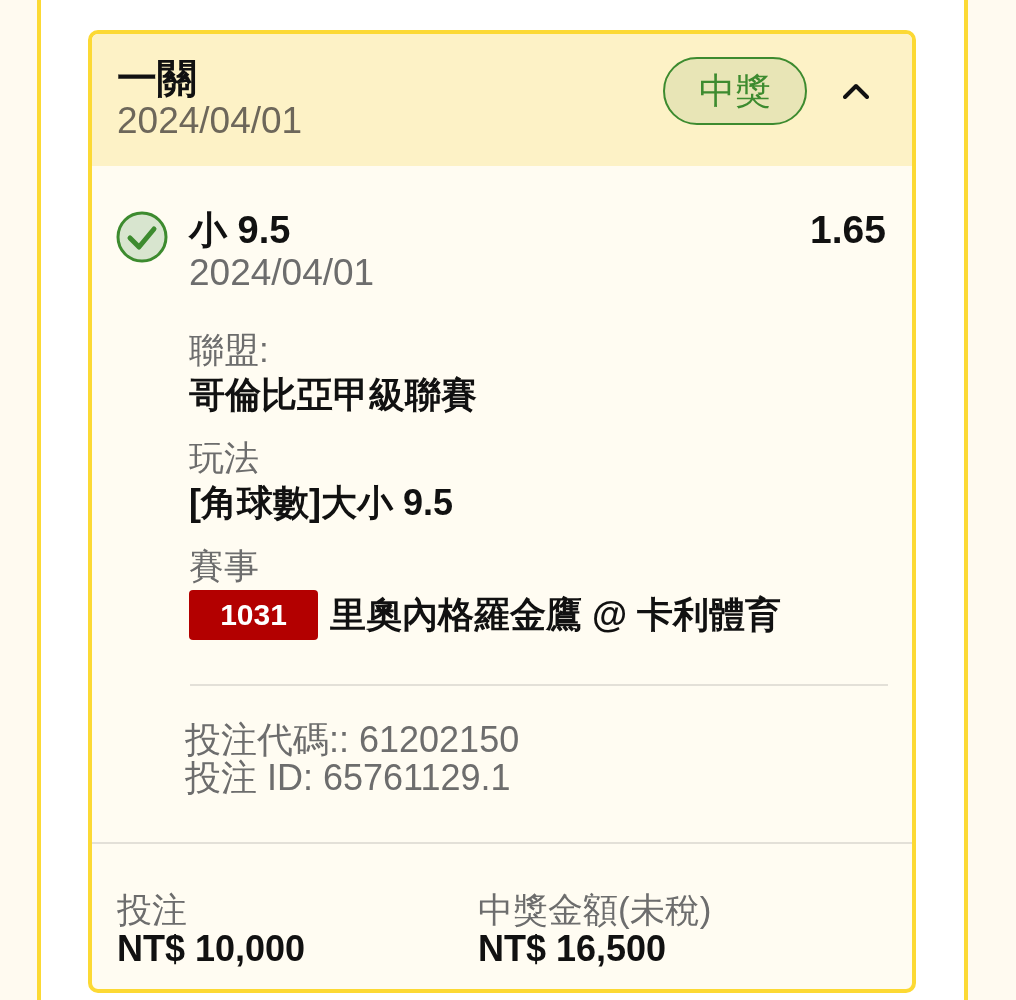 The width and height of the screenshot is (1016, 1000). I want to click on chevron-up-icon, so click(856, 91).